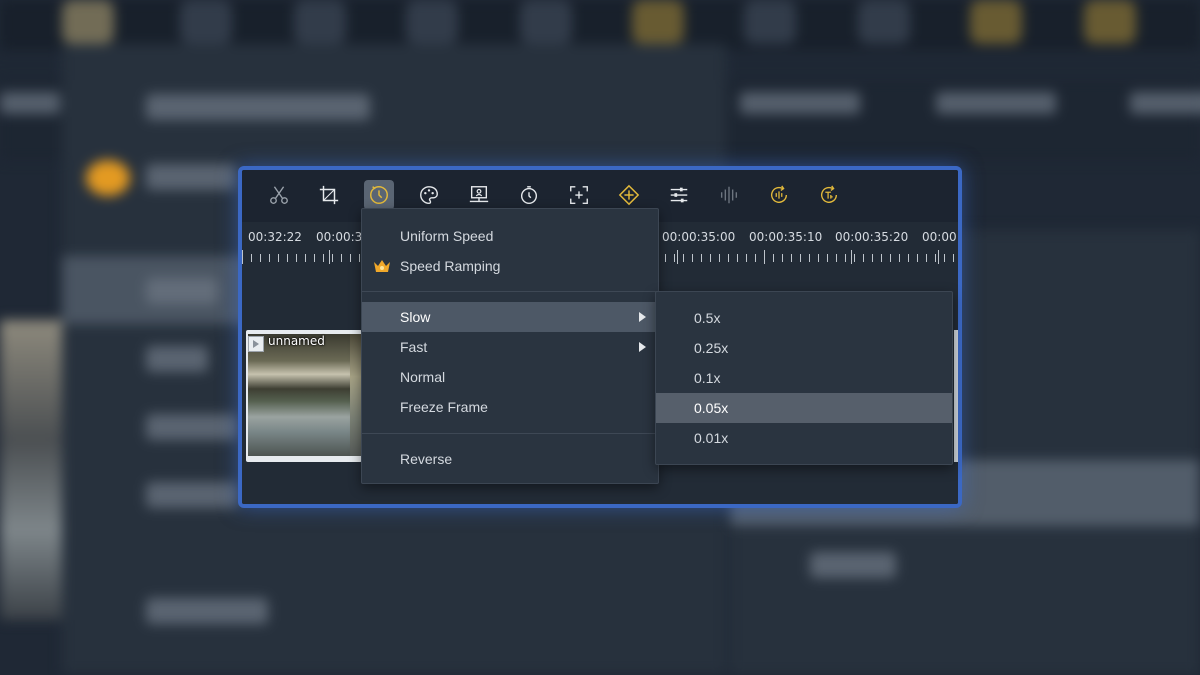 The height and width of the screenshot is (675, 1200). Describe the element at coordinates (658, 22) in the screenshot. I see `bg-ai-icon` at that location.